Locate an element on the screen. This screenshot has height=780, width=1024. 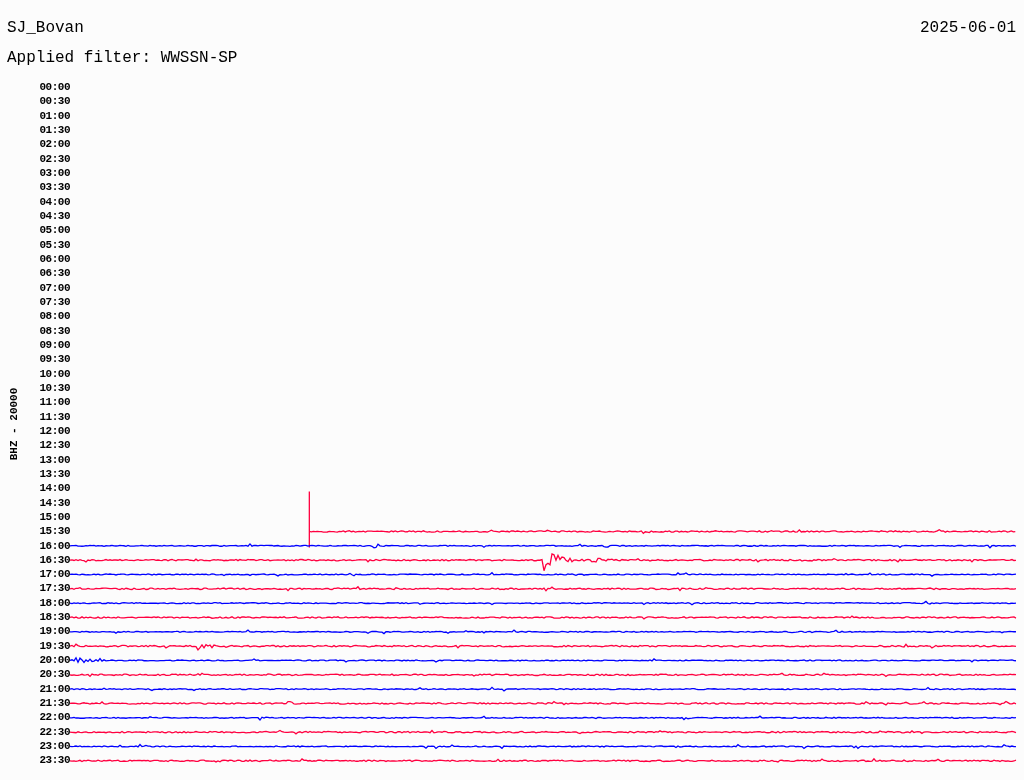
time-label: 14:30 is located at coordinates (55, 502).